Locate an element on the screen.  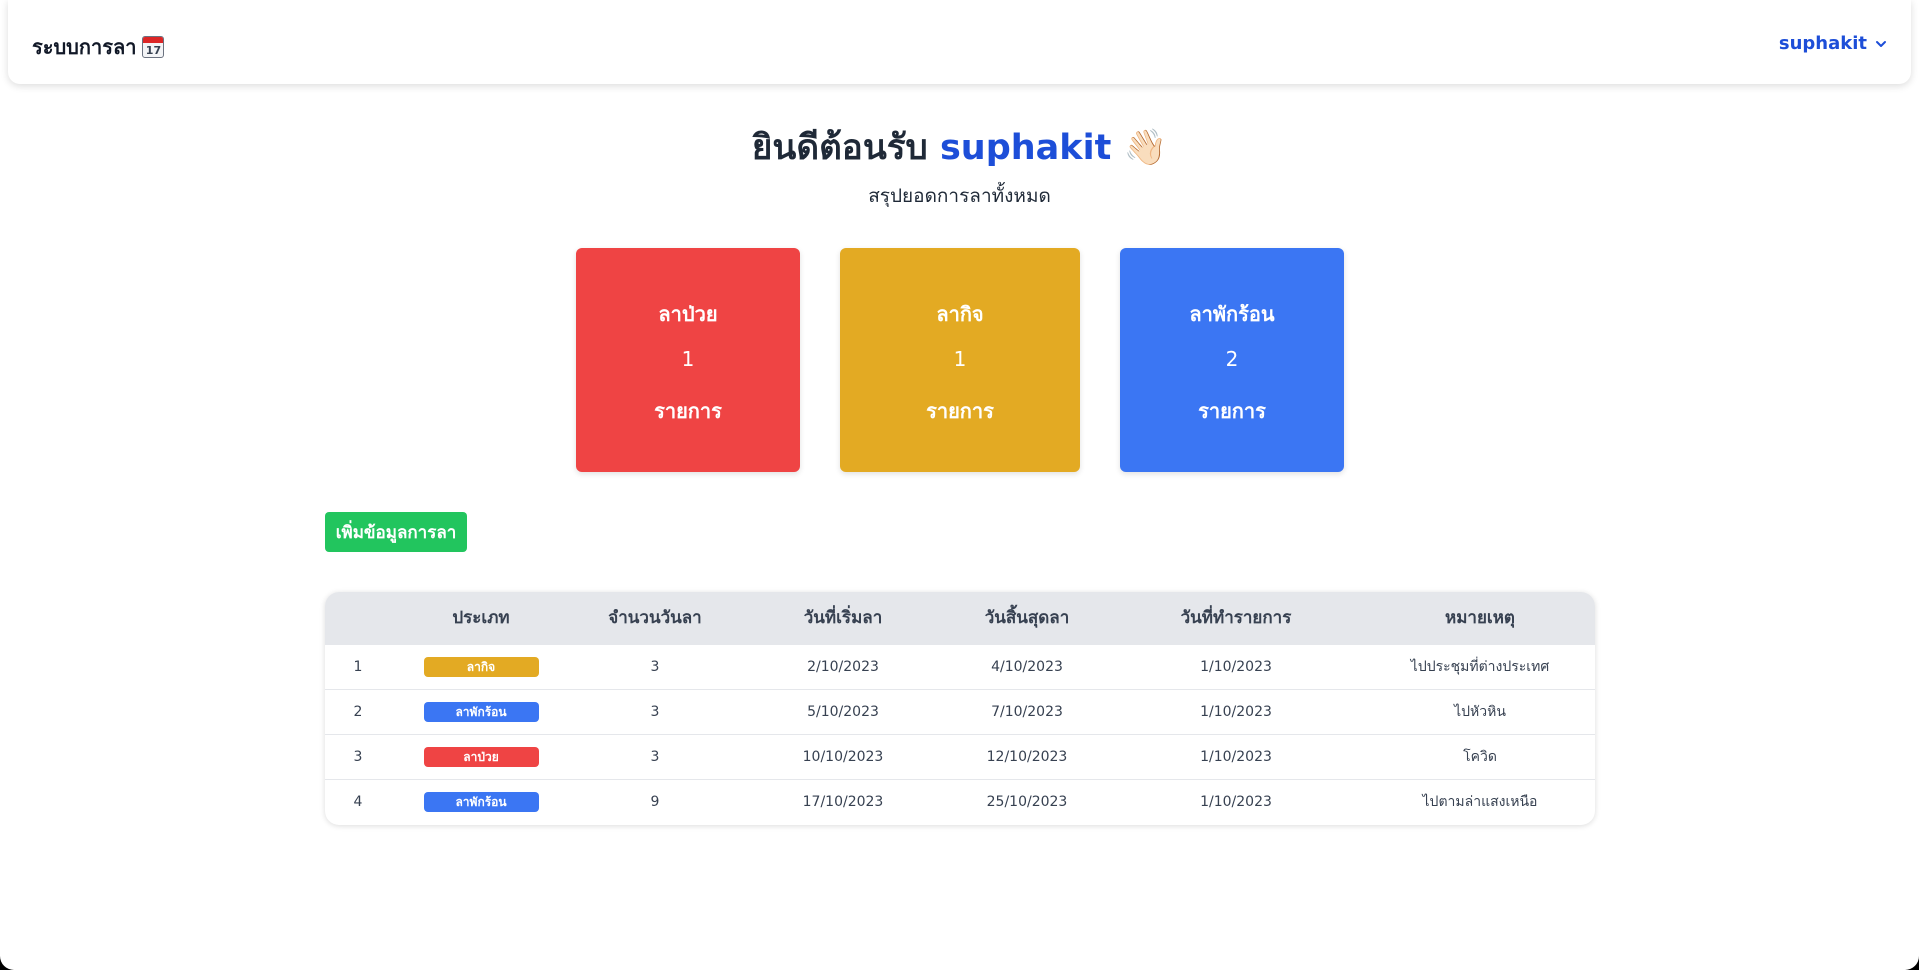
leave-type-badge: ลากิจ is located at coordinates (481, 666).